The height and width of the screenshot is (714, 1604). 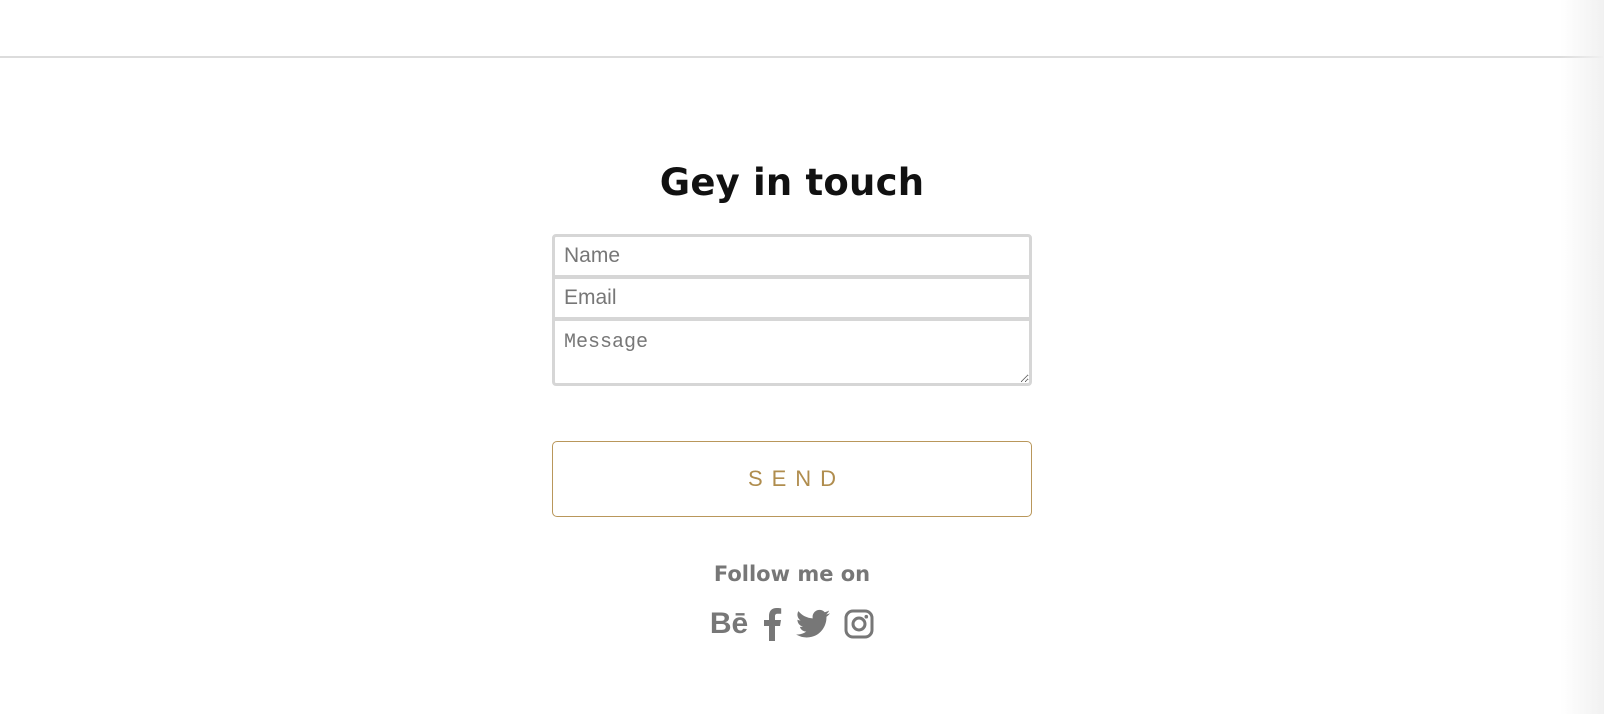 I want to click on name-input, so click(x=792, y=256).